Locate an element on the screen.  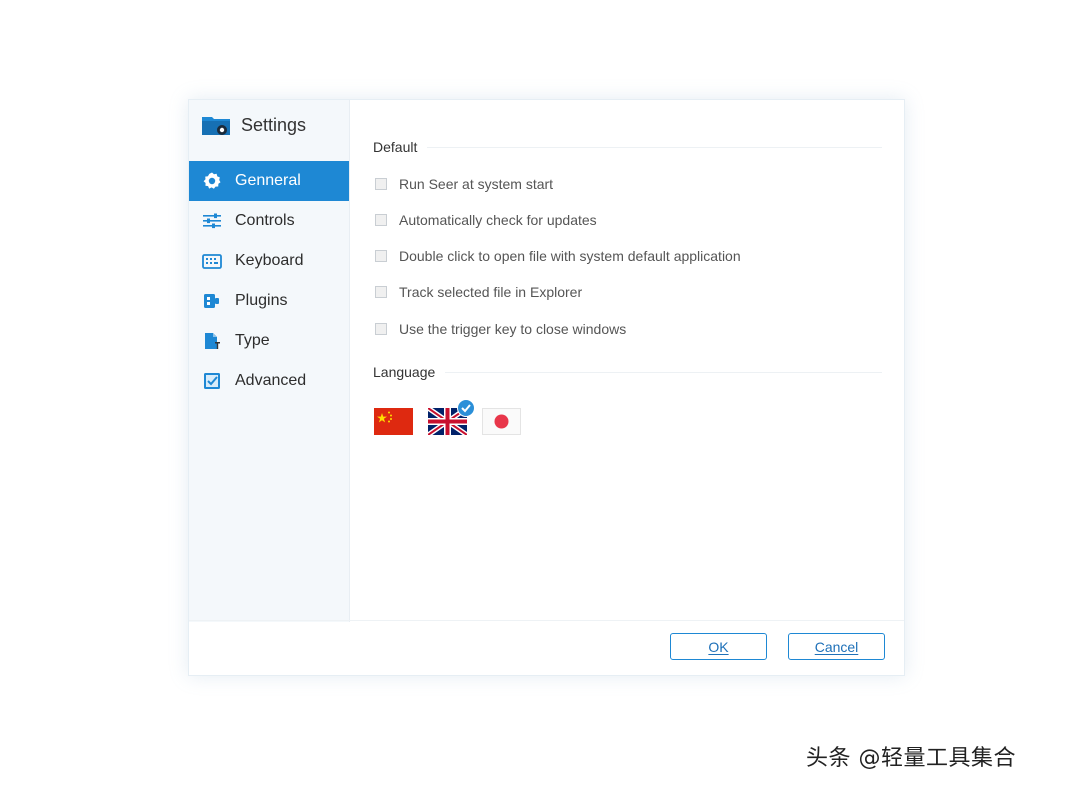
sidebar-item-type: Type is located at coordinates (269, 341).